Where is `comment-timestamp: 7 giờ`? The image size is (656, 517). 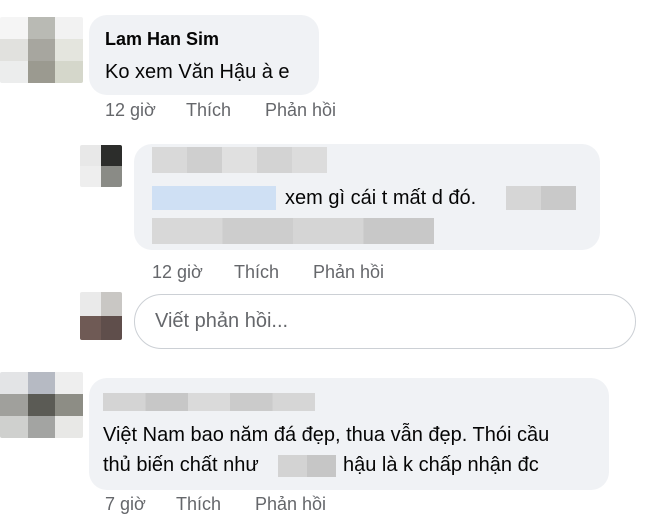
comment-timestamp: 7 giờ is located at coordinates (125, 504).